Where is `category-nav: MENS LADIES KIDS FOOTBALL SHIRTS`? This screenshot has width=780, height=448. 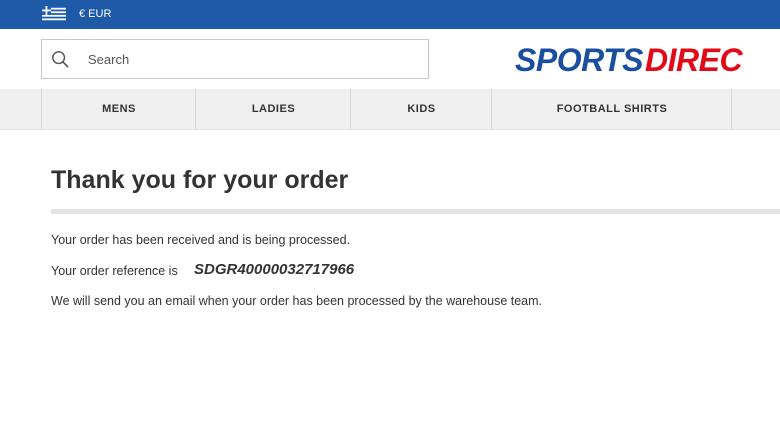
category-nav: MENS LADIES KIDS FOOTBALL SHIRTS is located at coordinates (390, 109).